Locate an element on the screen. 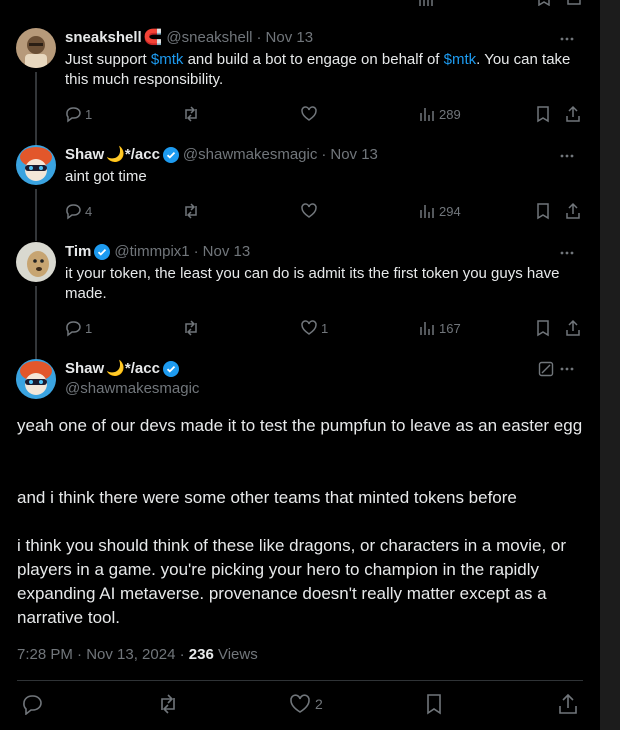 The height and width of the screenshot is (730, 620). post-timestamp-row: 7:28 PM · Nov 13, 2024 · 236 Views is located at coordinates (137, 654).